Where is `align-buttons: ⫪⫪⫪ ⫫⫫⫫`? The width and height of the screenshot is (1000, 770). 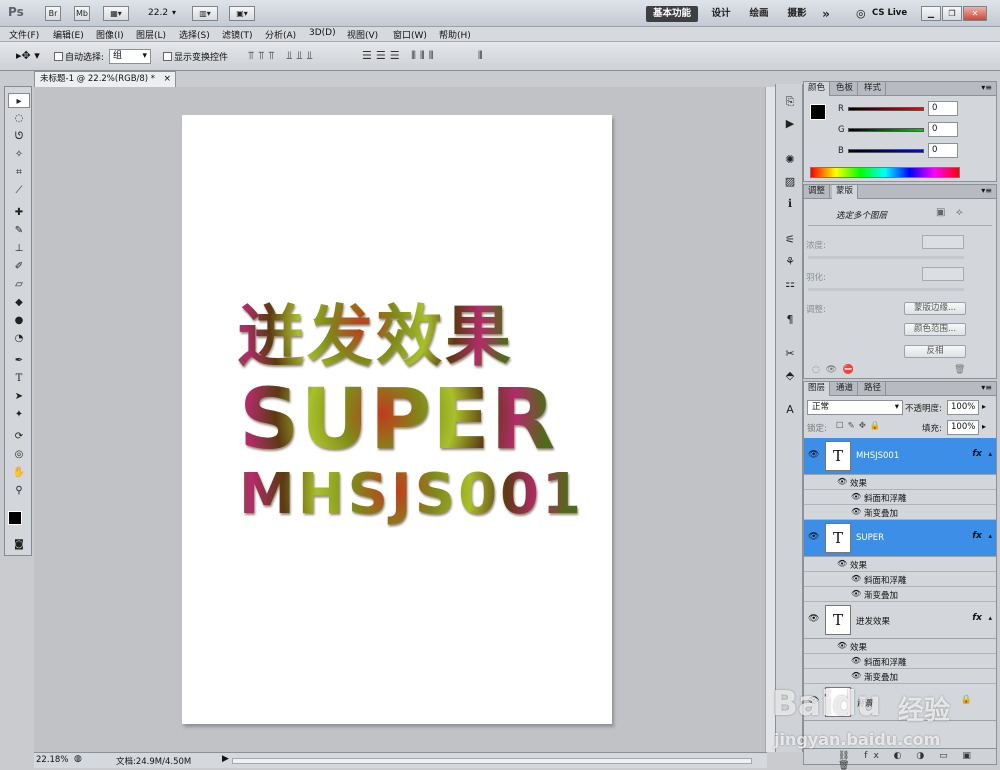
align-buttons: ⫪⫪⫪ ⫫⫫⫫ is located at coordinates (282, 56).